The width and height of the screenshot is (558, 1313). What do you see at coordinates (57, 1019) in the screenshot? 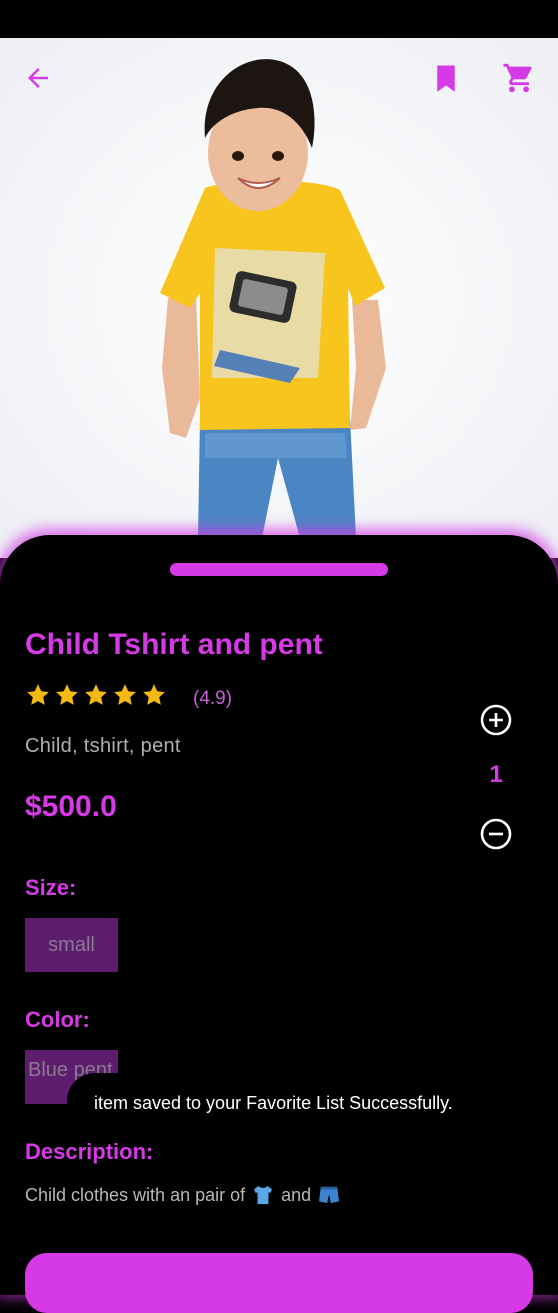
I see `color-label: Color:` at bounding box center [57, 1019].